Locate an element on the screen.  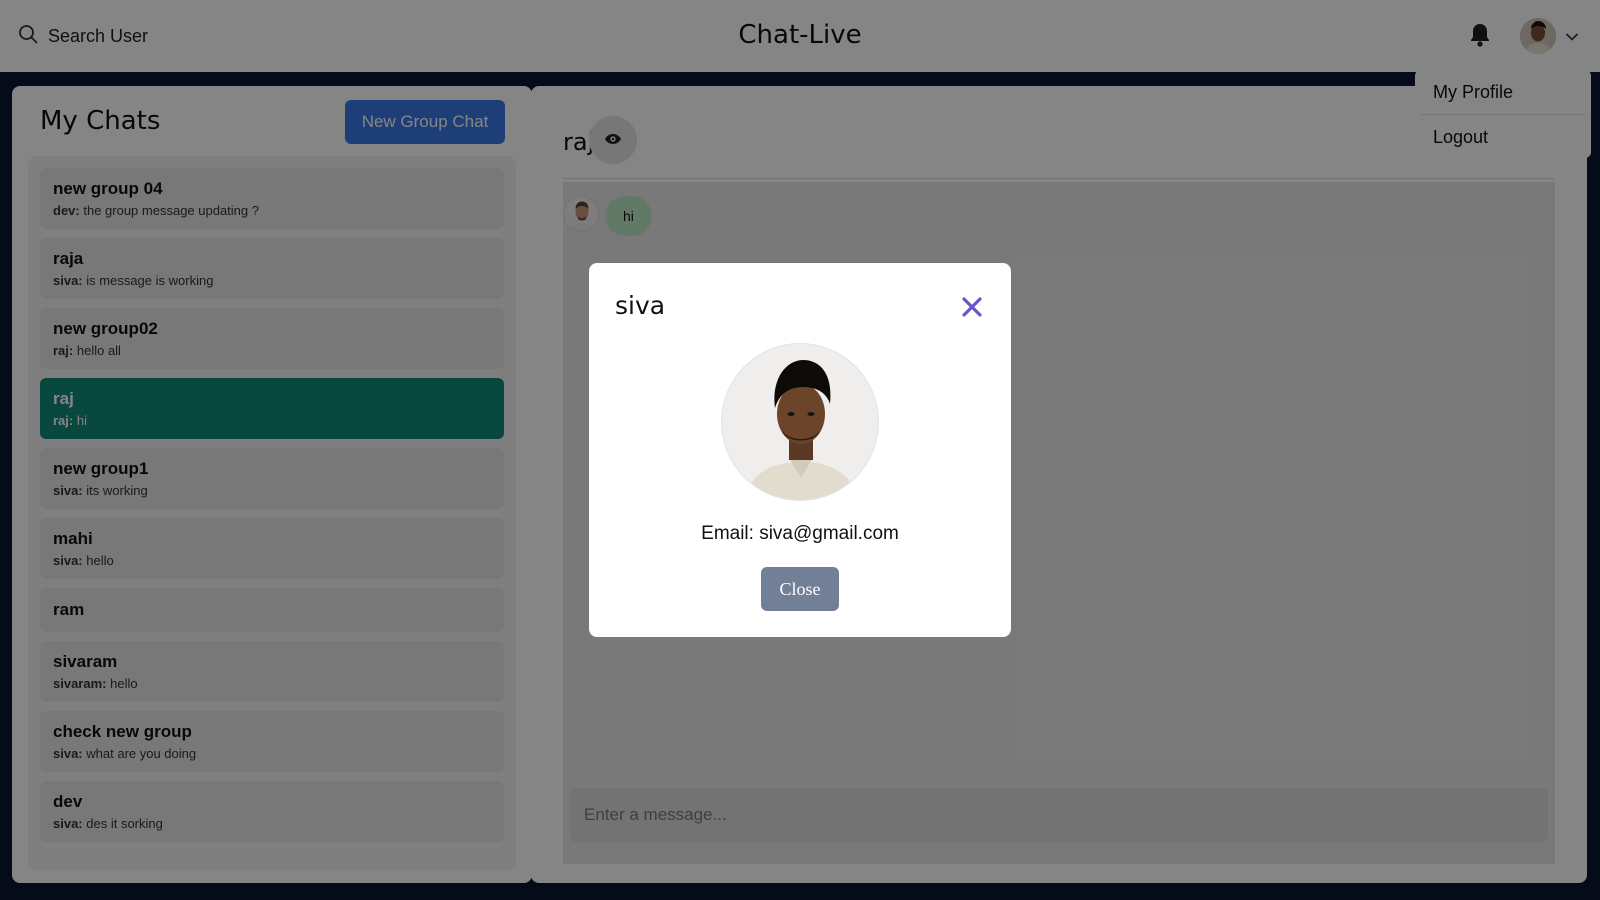
profile-picture is located at coordinates (800, 422).